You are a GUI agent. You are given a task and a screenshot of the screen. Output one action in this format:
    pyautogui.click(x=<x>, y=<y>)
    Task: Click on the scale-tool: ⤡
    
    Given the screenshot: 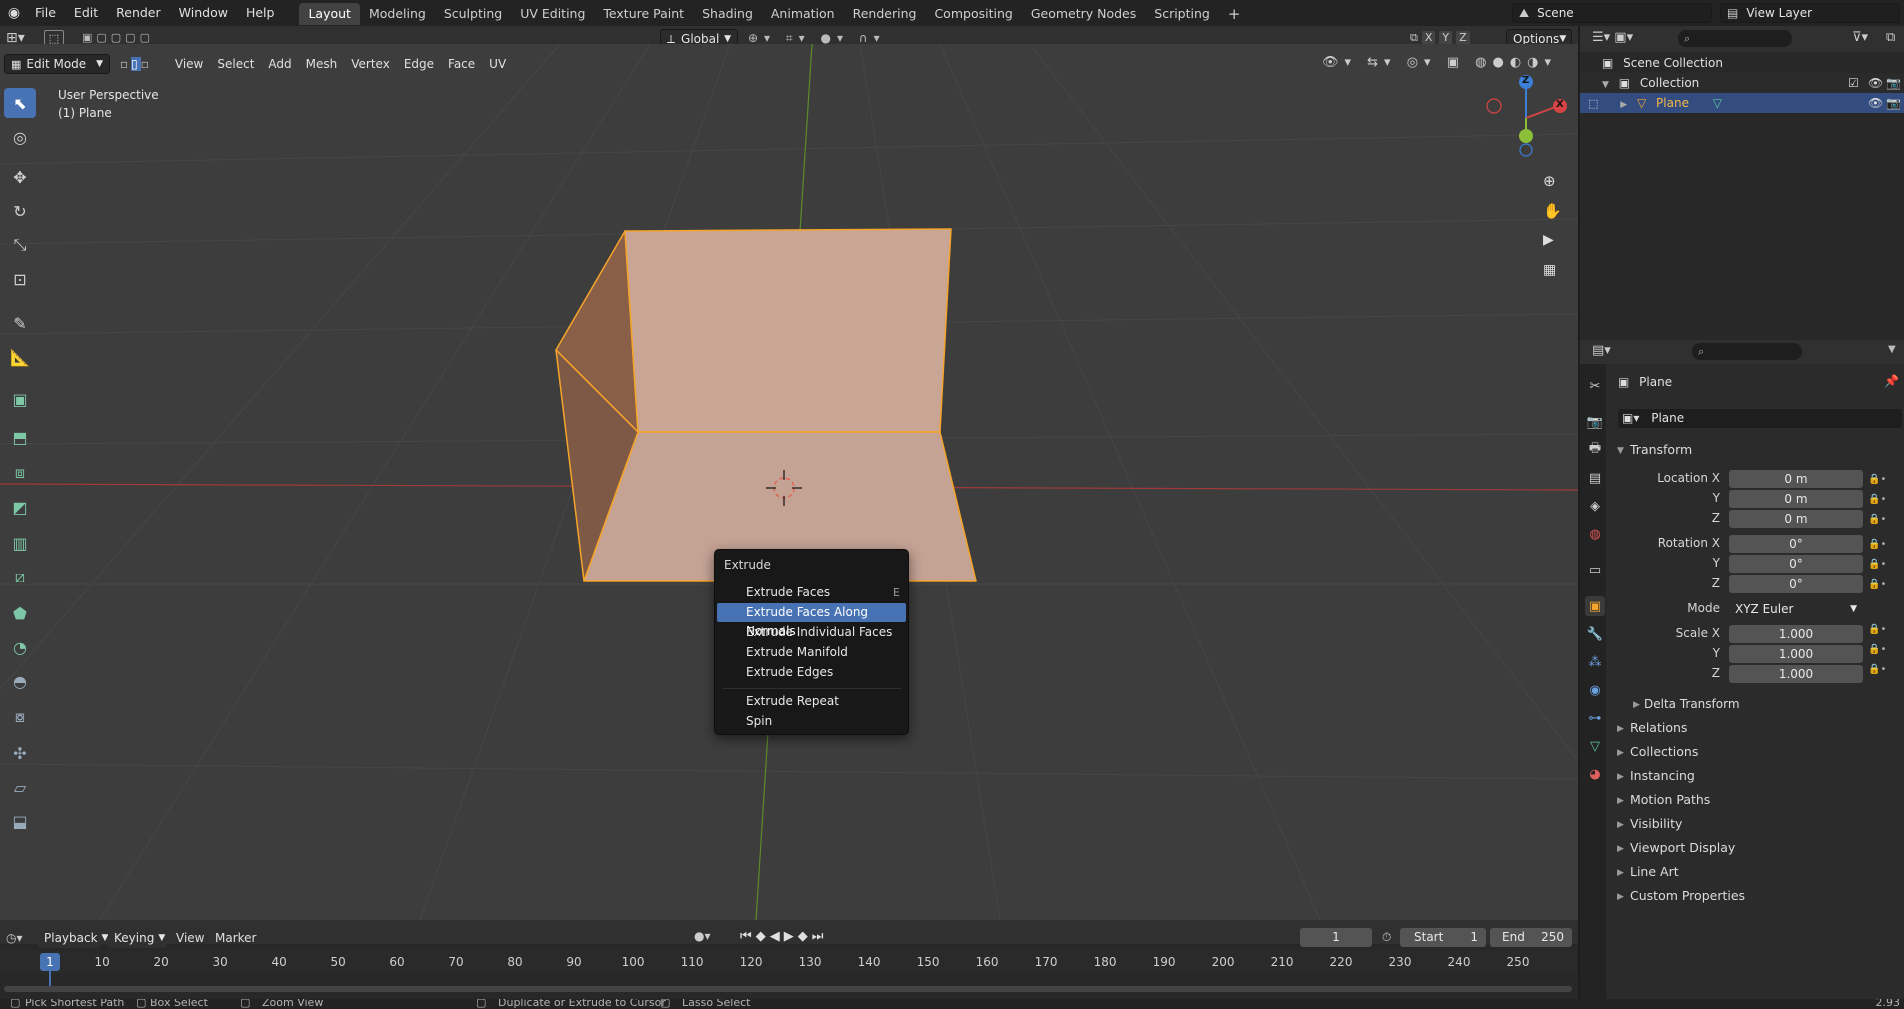 What is the action you would take?
    pyautogui.click(x=20, y=245)
    